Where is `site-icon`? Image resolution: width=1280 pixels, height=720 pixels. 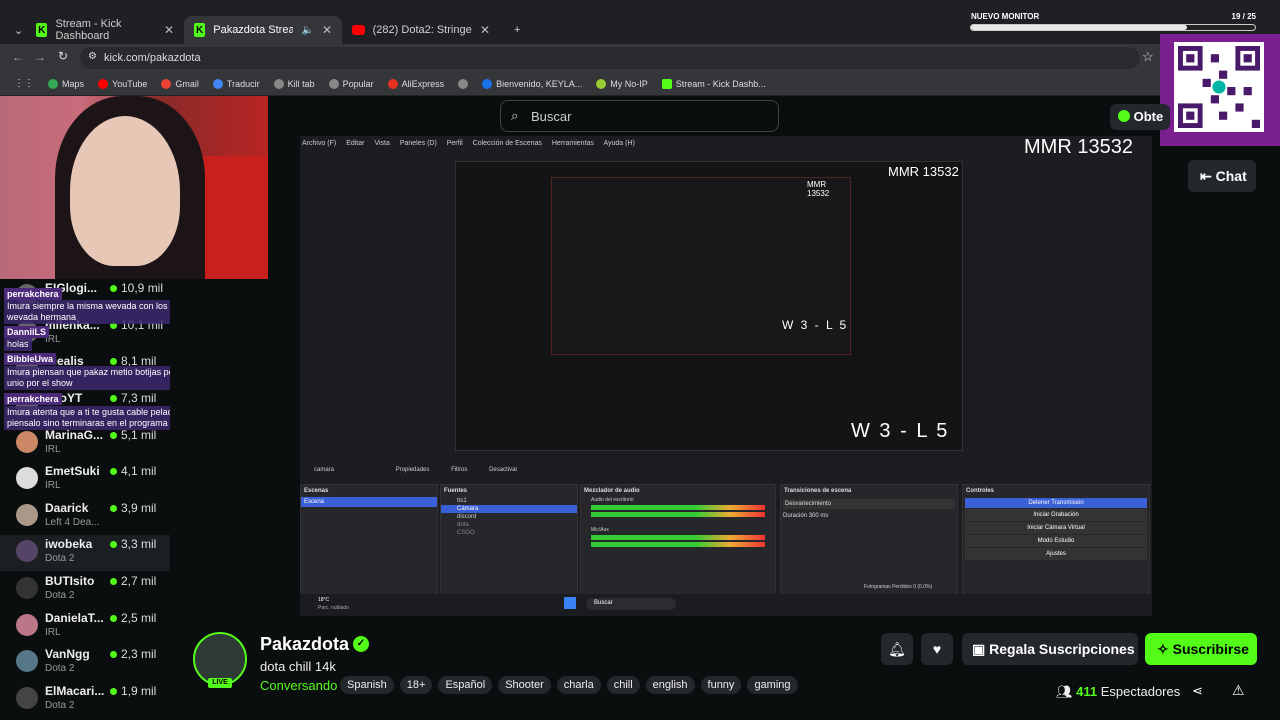
site-icon is located at coordinates (487, 83).